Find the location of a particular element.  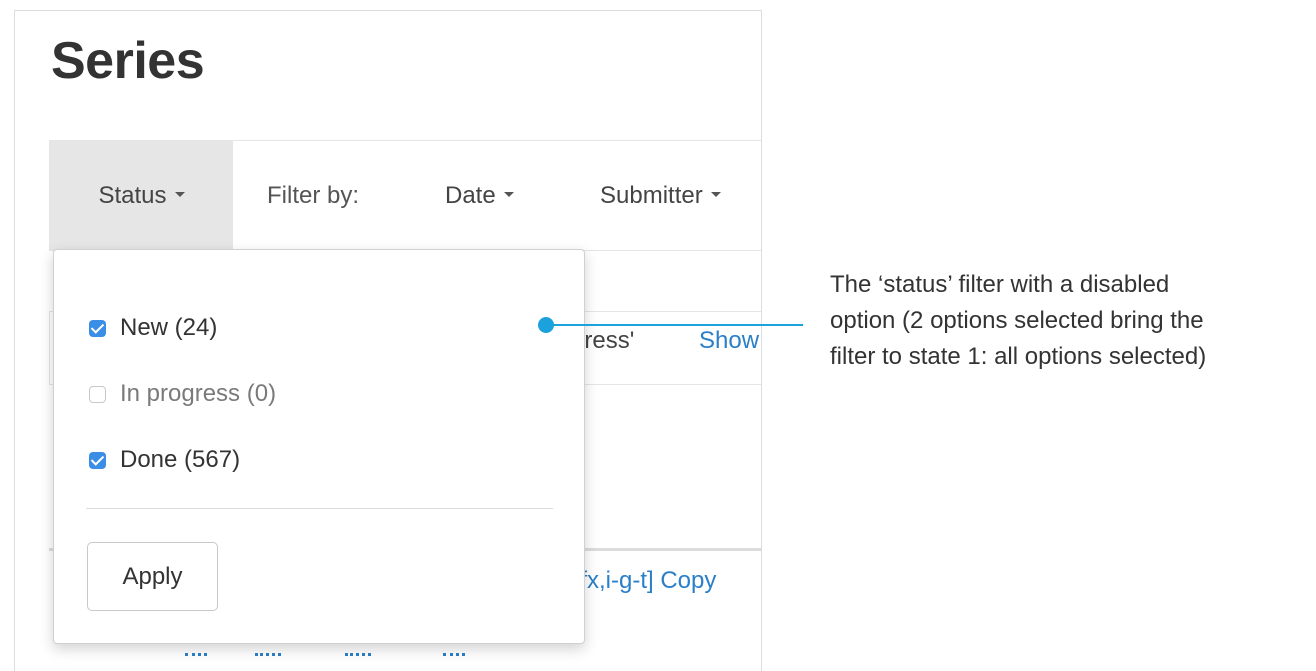

callout-line is located at coordinates (674, 325).